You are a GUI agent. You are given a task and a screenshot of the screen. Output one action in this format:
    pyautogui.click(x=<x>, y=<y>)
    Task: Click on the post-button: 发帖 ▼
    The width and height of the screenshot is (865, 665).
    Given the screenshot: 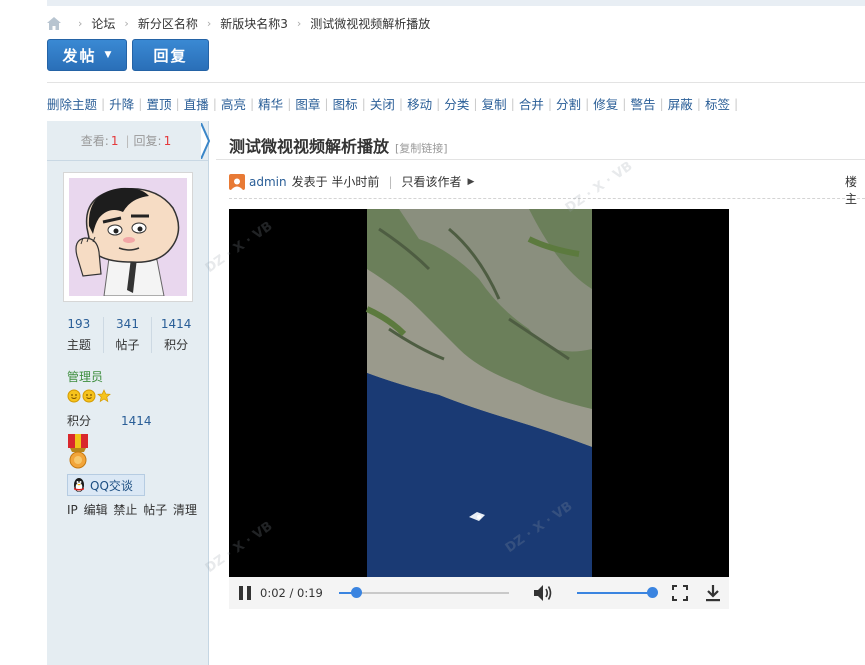 What is the action you would take?
    pyautogui.click(x=87, y=55)
    